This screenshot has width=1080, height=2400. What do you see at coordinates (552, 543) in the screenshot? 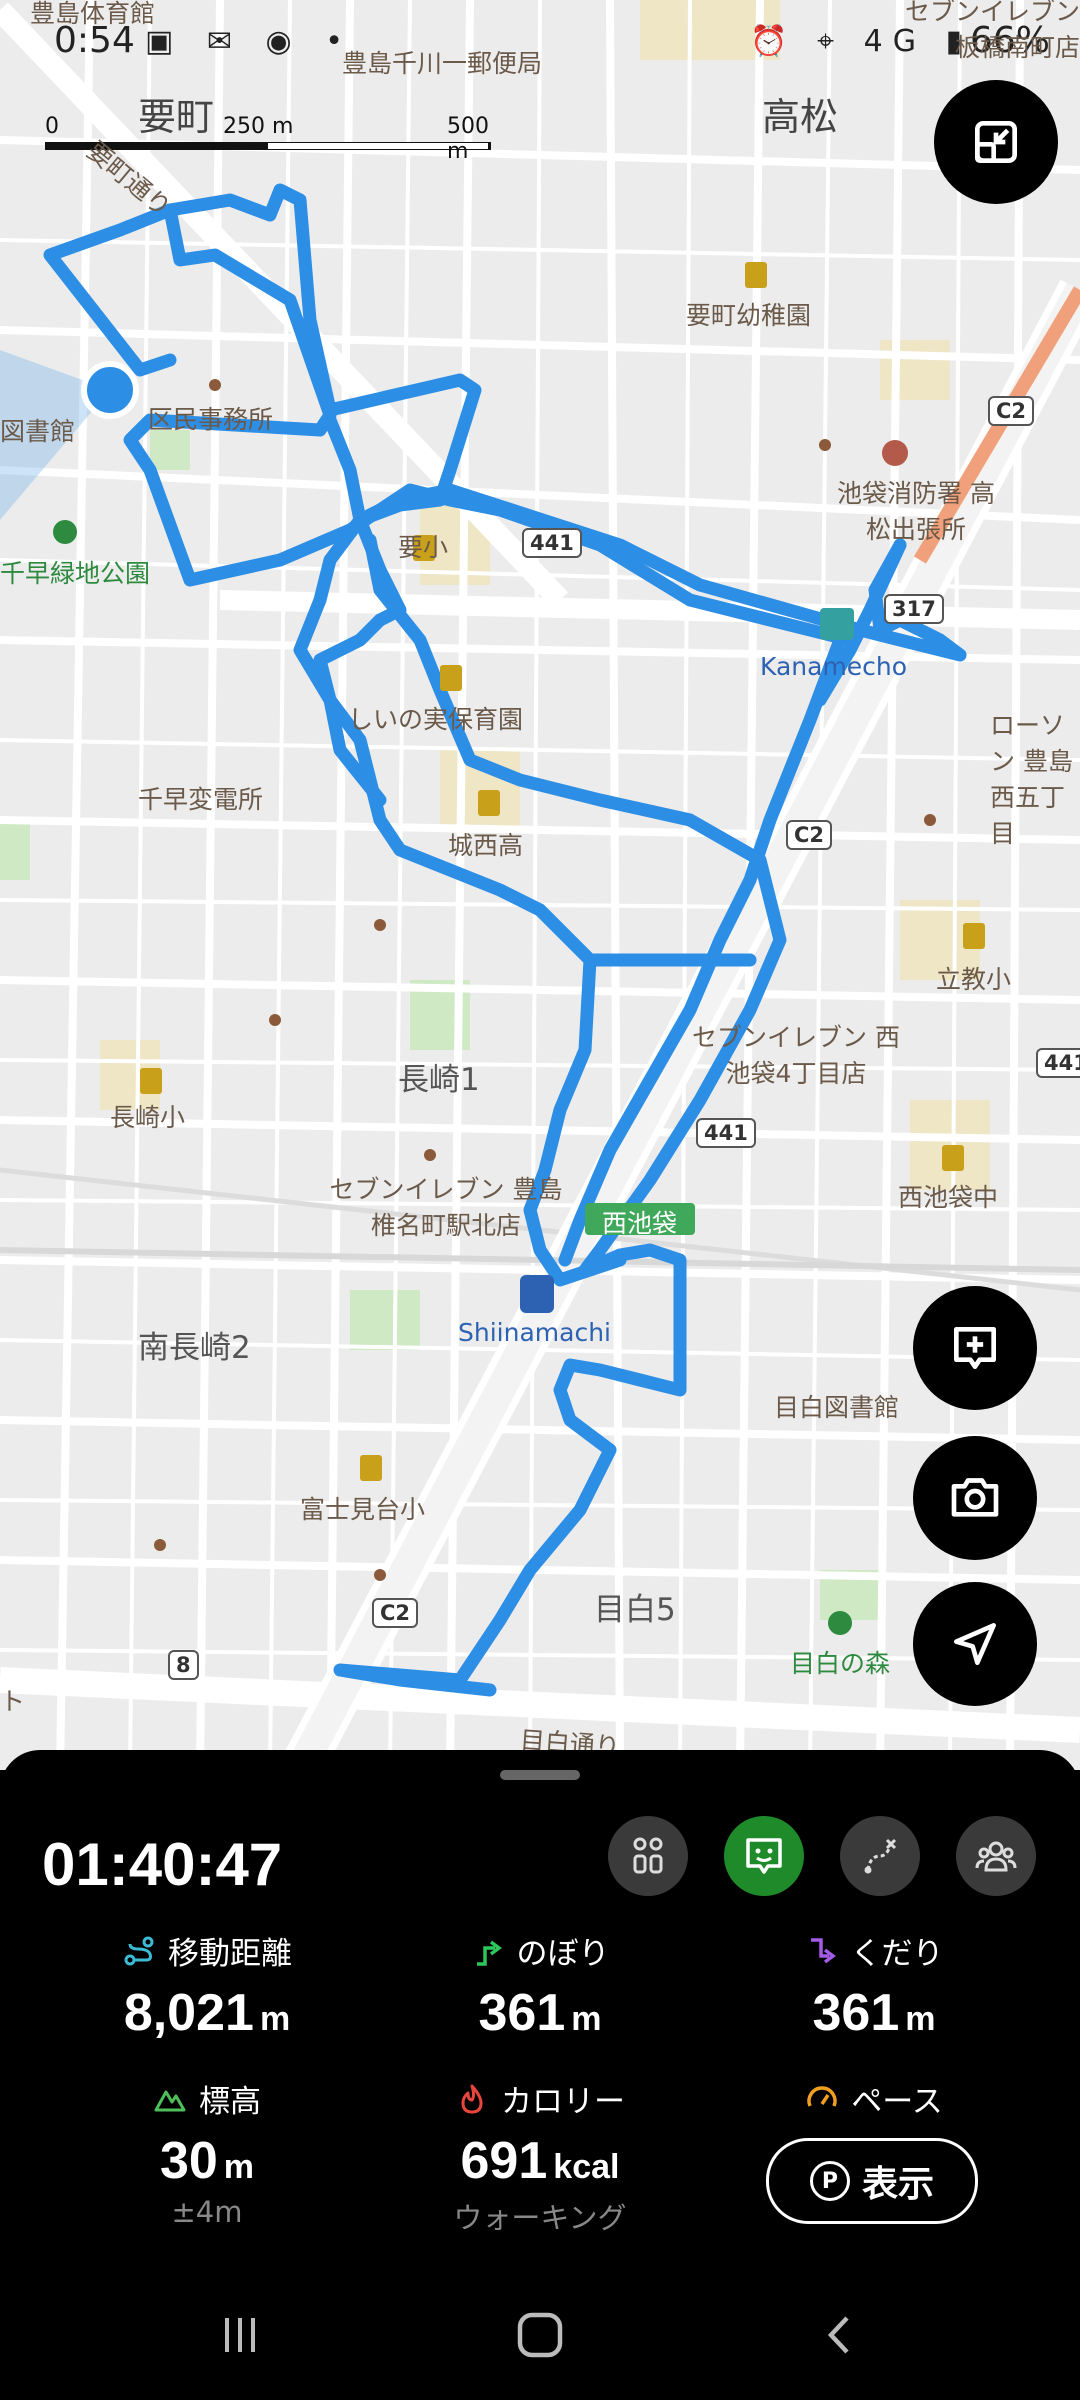
I see `road-shield-441-a: 441` at bounding box center [552, 543].